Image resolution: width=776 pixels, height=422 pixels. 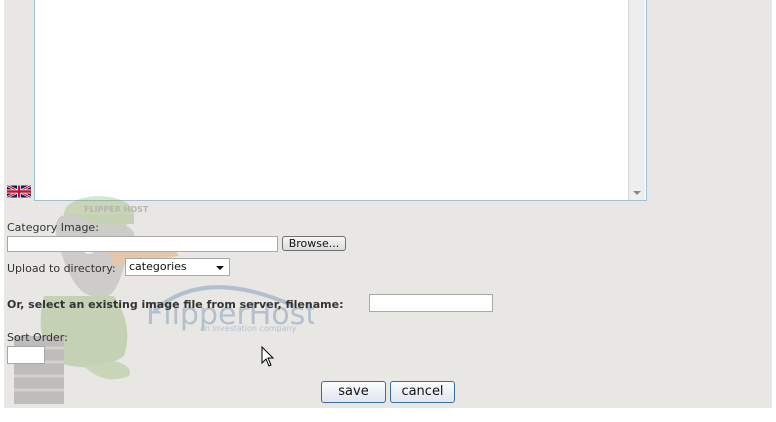 I want to click on editor-scrollbar, so click(x=636, y=100).